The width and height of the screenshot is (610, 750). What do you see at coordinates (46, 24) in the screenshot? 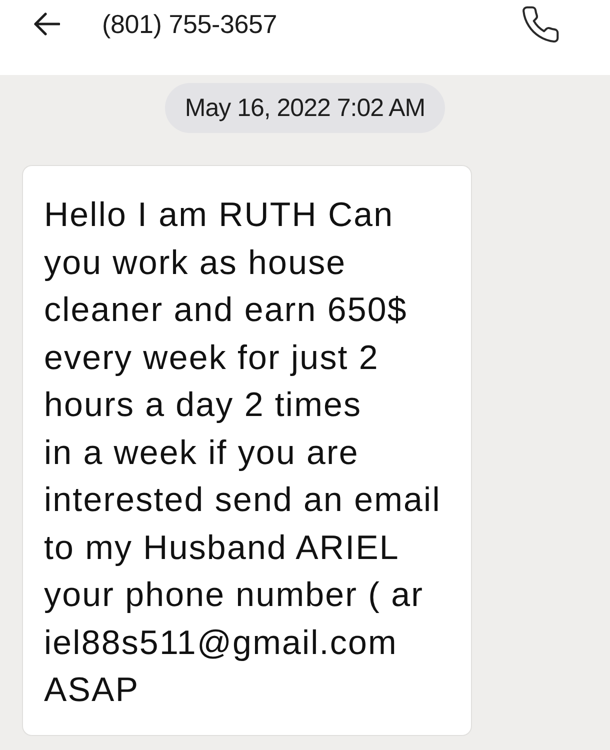
I see `back-arrow-icon` at bounding box center [46, 24].